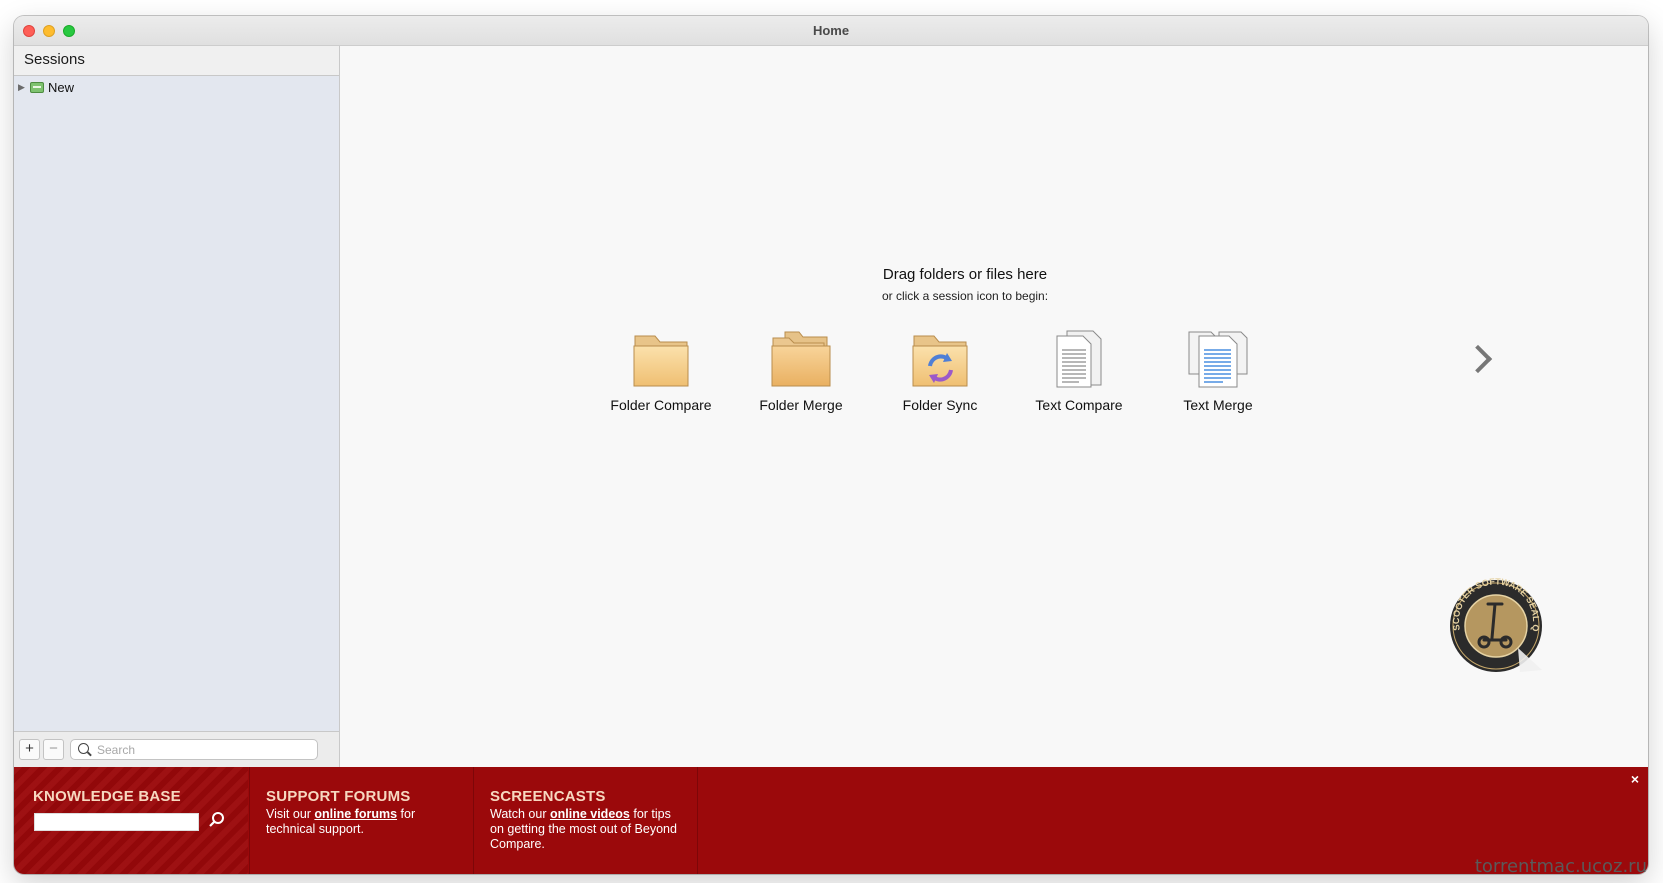 Image resolution: width=1663 pixels, height=883 pixels. I want to click on session-label: Folder Merge, so click(801, 405).